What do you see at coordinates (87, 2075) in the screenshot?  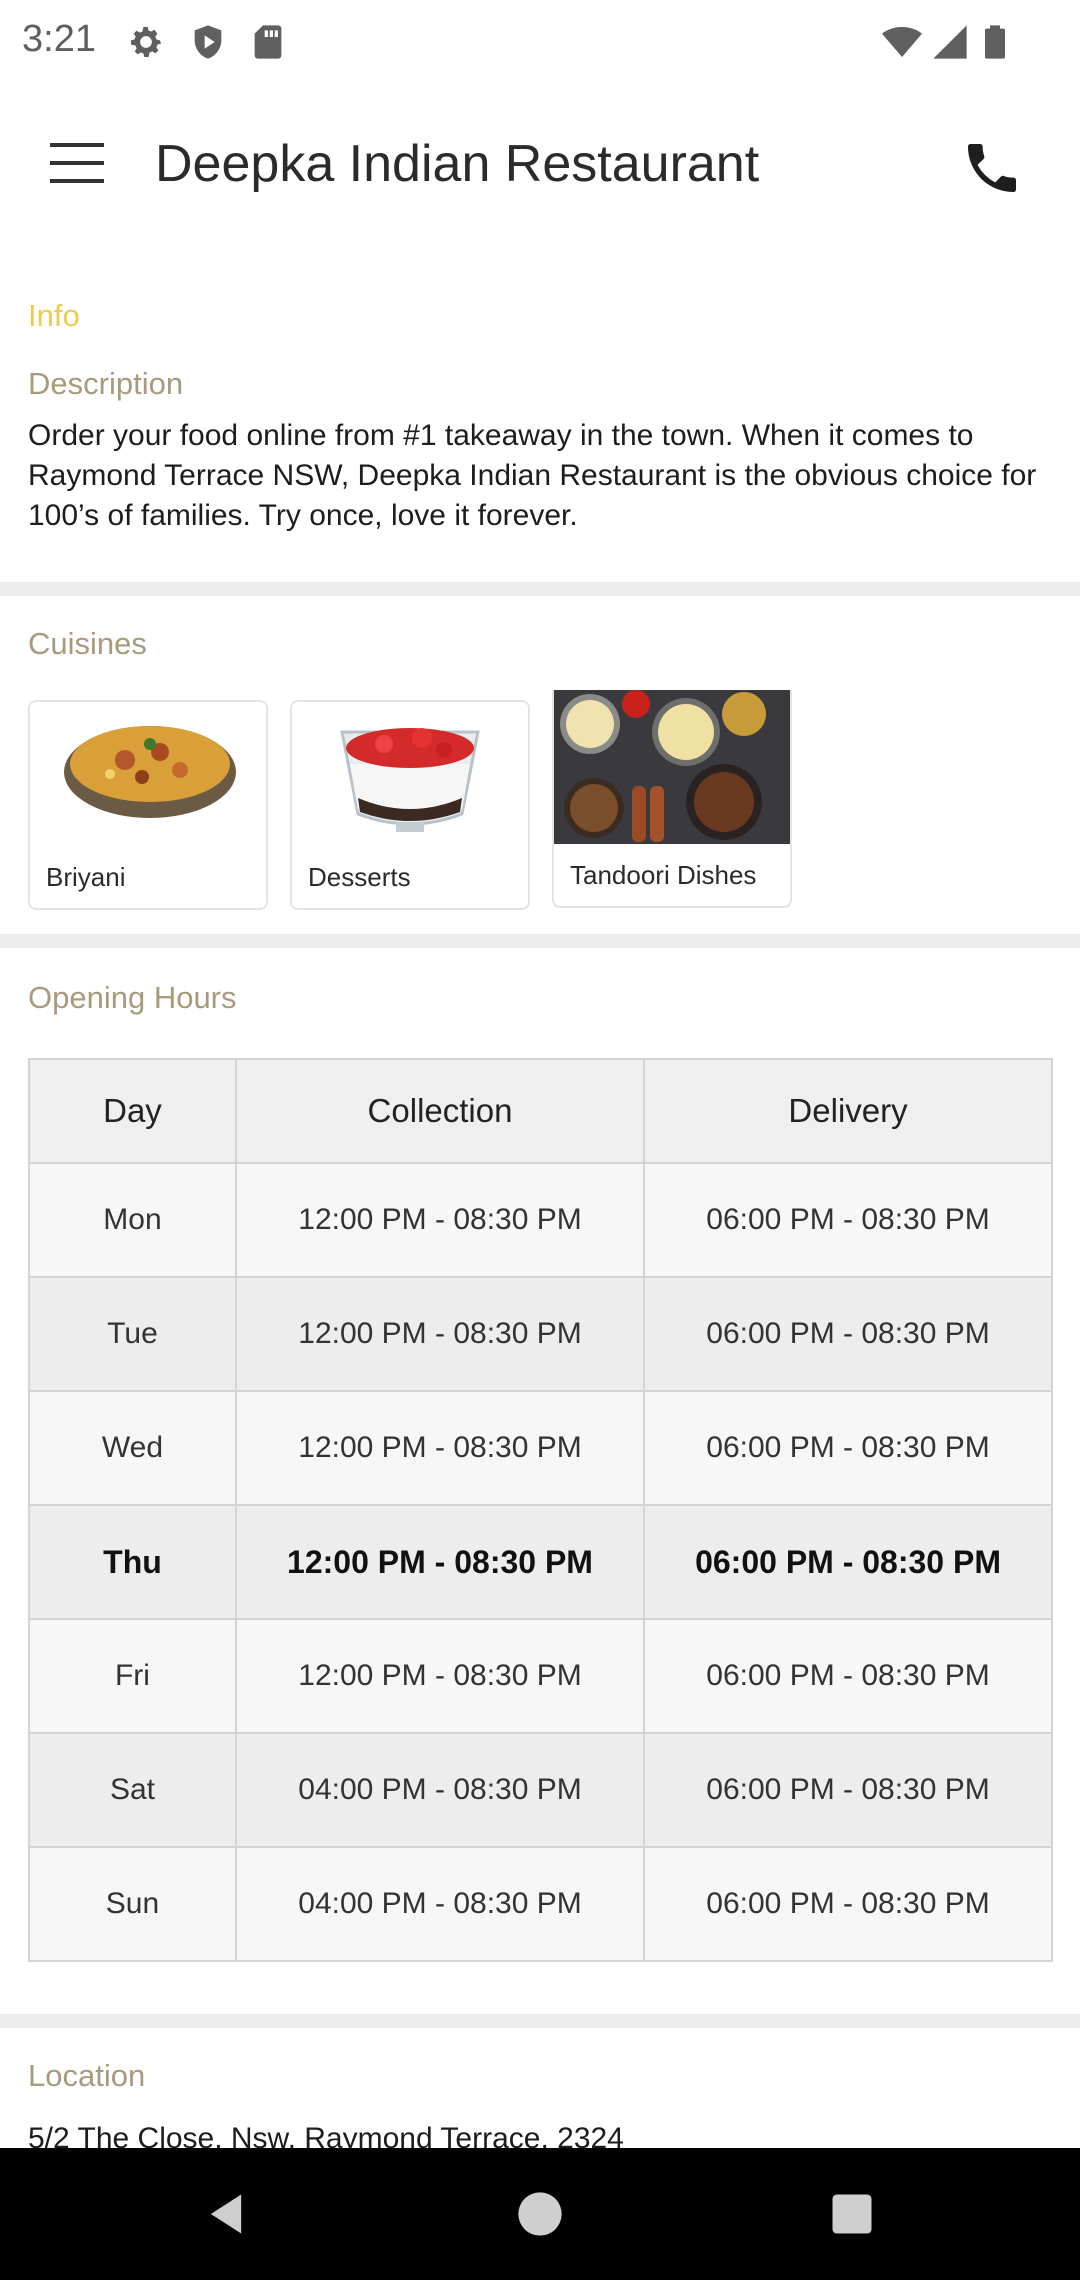 I see `location-heading: Location` at bounding box center [87, 2075].